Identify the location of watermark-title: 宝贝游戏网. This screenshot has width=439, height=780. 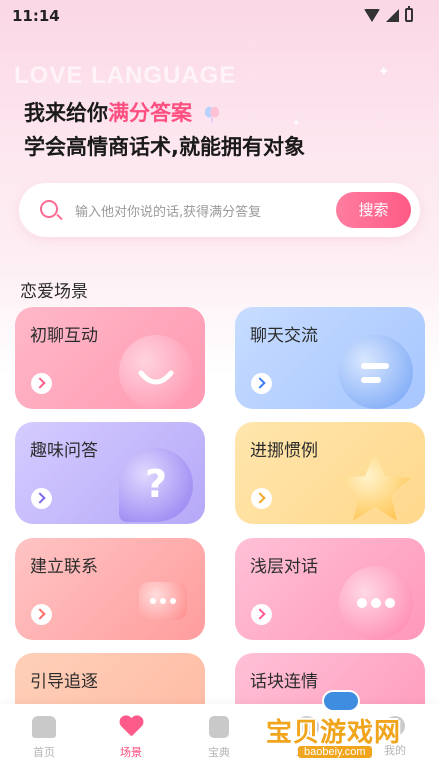
(334, 733).